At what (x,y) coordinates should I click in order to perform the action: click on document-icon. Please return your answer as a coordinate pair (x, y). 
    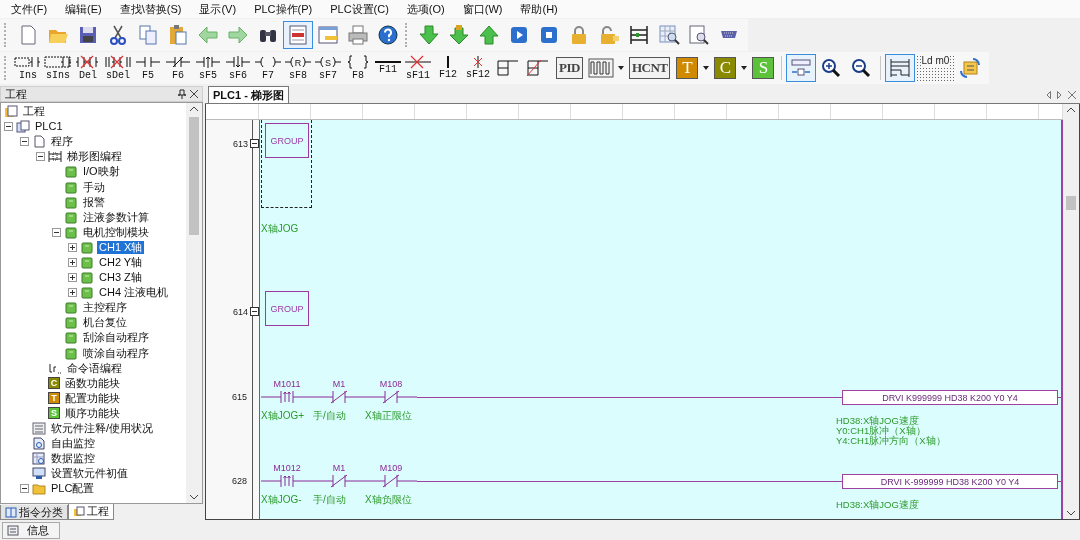
    Looking at the image, I should click on (298, 34).